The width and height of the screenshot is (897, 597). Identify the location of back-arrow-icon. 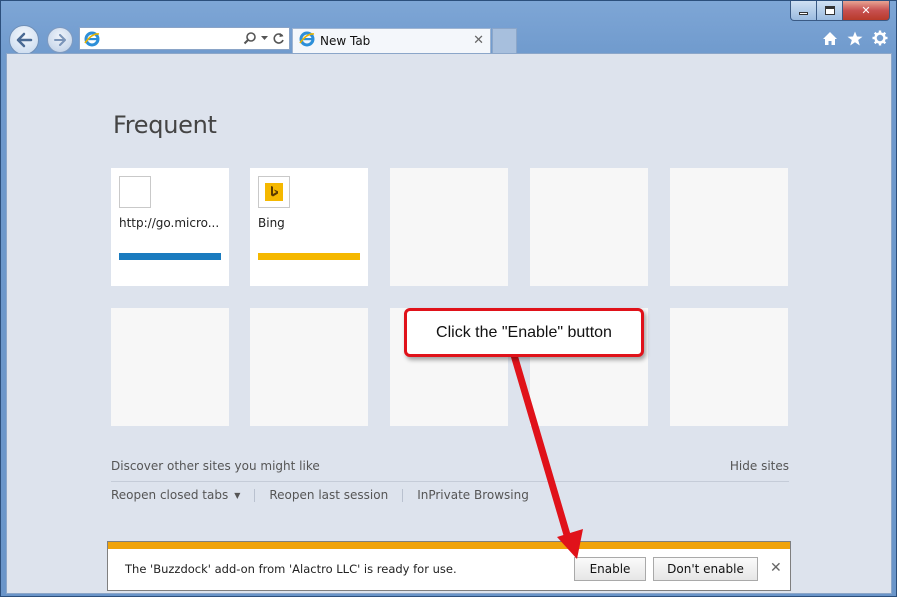
(24, 40).